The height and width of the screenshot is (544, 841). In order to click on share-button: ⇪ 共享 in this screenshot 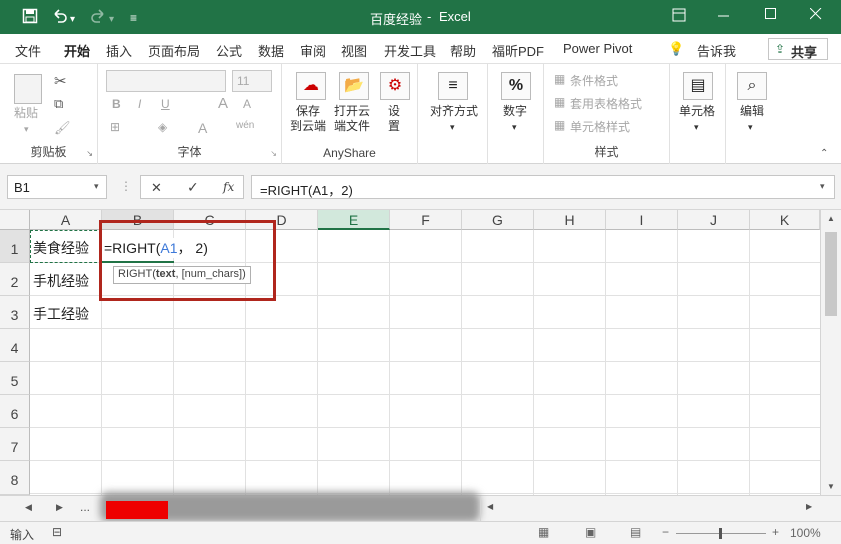, I will do `click(798, 49)`.